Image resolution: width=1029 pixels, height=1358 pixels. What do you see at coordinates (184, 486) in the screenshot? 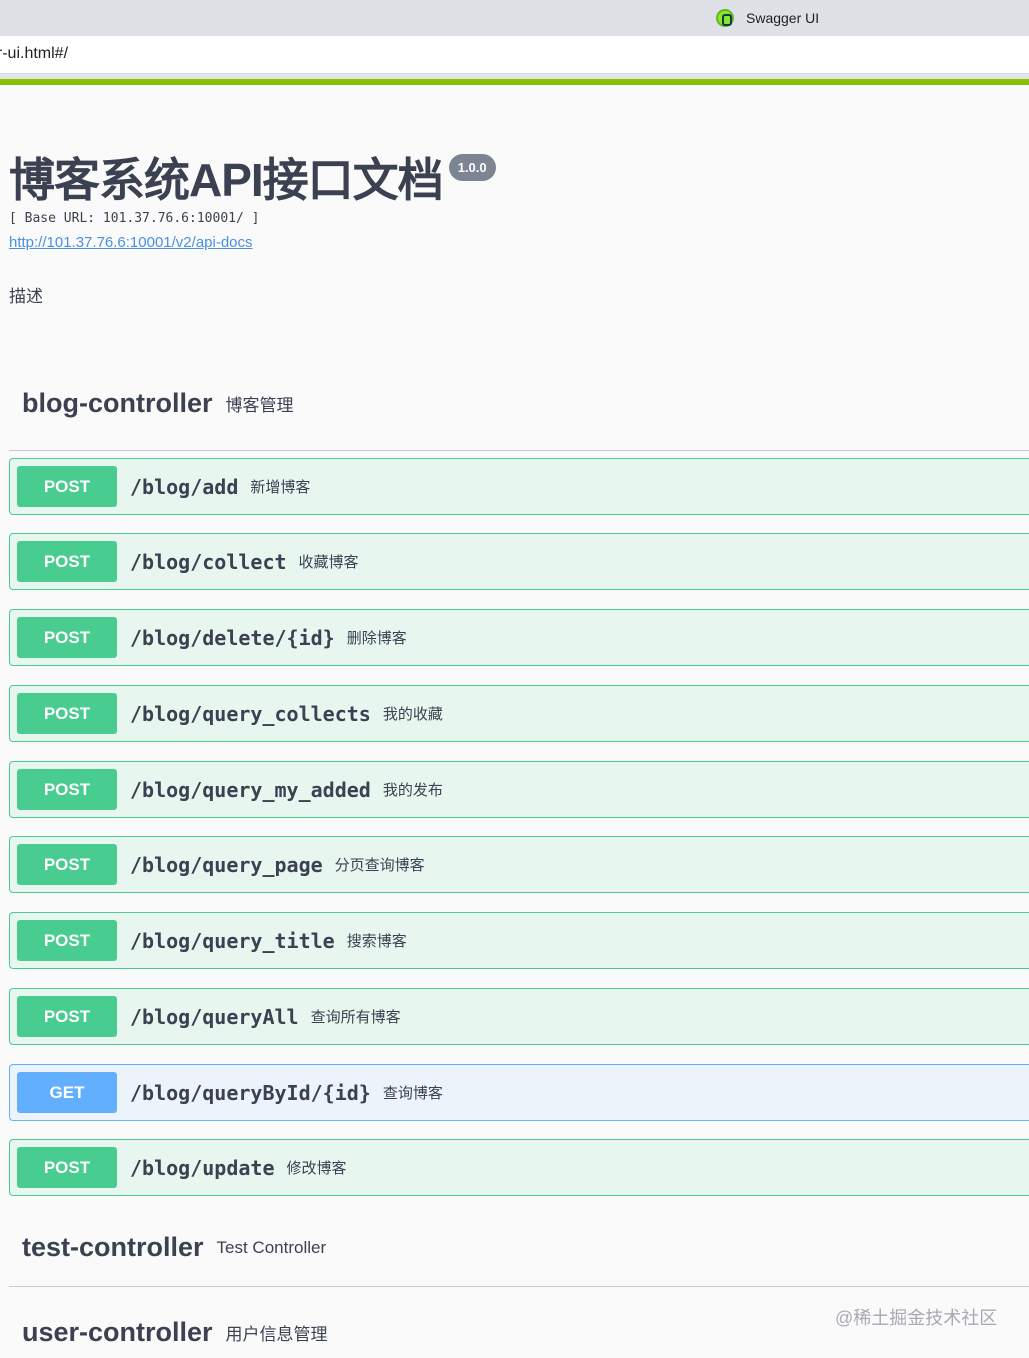
I see `operation-path: /blog/add` at bounding box center [184, 486].